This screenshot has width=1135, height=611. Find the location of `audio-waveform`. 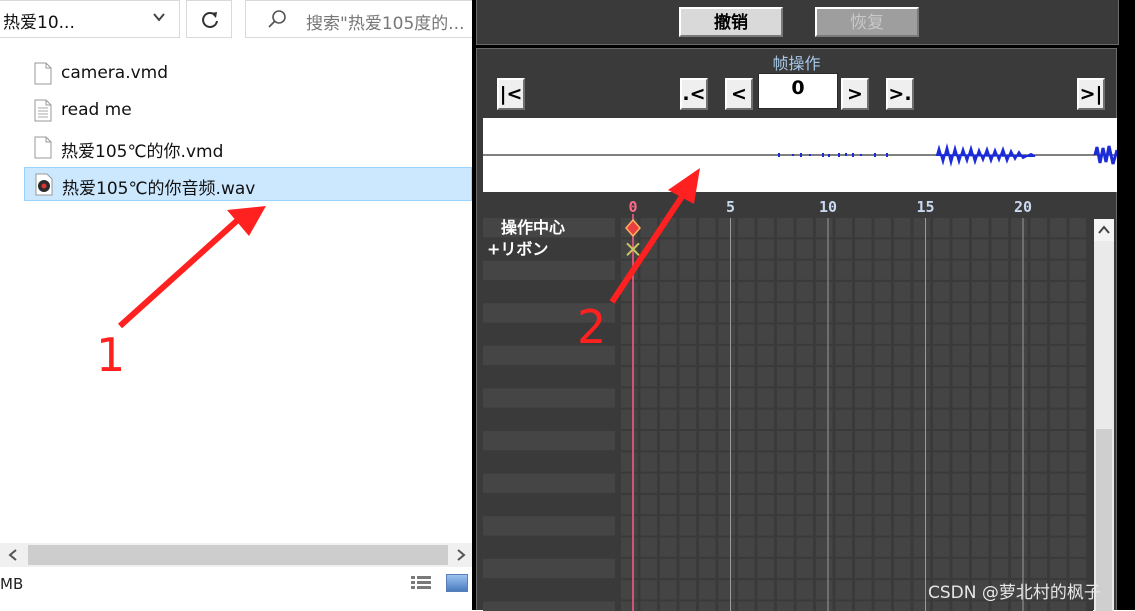

audio-waveform is located at coordinates (800, 155).